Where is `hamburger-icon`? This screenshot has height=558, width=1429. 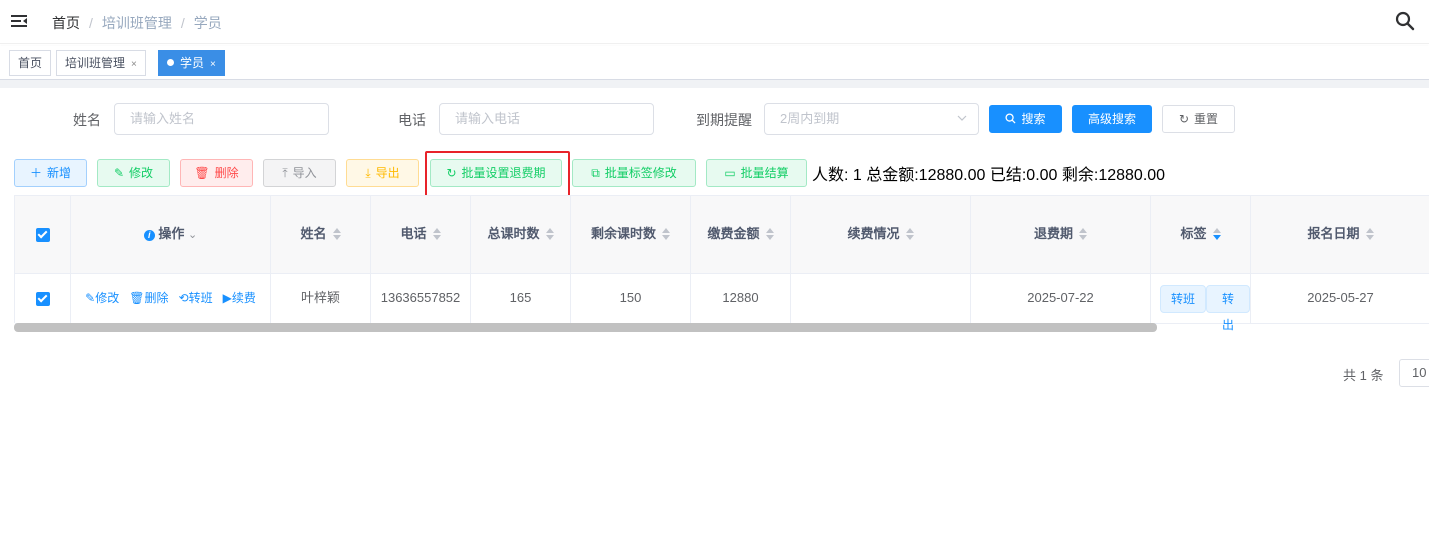 hamburger-icon is located at coordinates (19, 21).